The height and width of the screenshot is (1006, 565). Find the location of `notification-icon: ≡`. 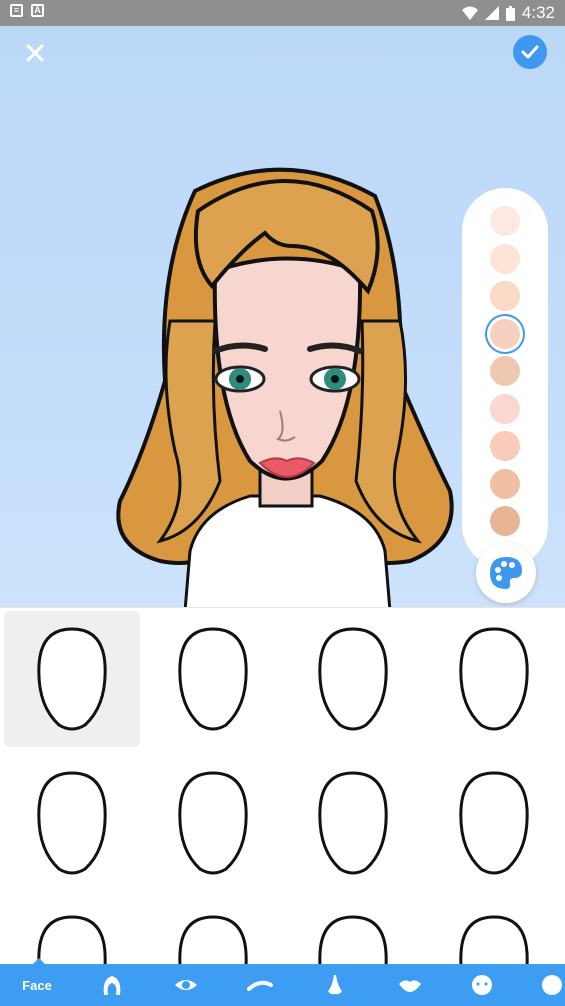

notification-icon: ≡ is located at coordinates (16, 10).